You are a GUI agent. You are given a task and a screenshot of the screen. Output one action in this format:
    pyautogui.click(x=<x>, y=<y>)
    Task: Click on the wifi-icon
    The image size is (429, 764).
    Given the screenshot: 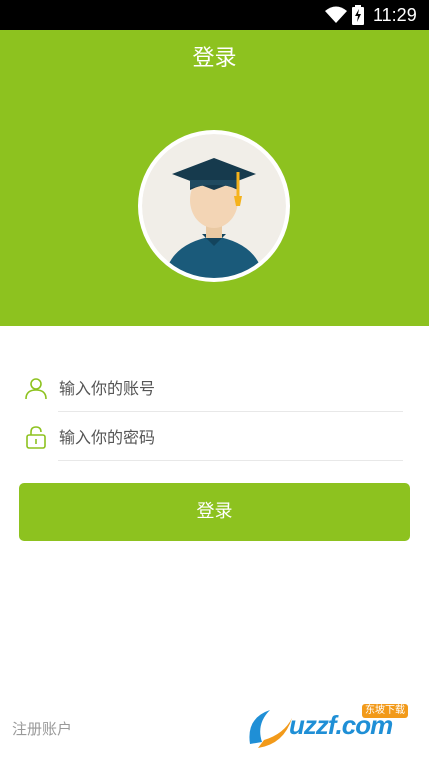 What is the action you would take?
    pyautogui.click(x=336, y=14)
    